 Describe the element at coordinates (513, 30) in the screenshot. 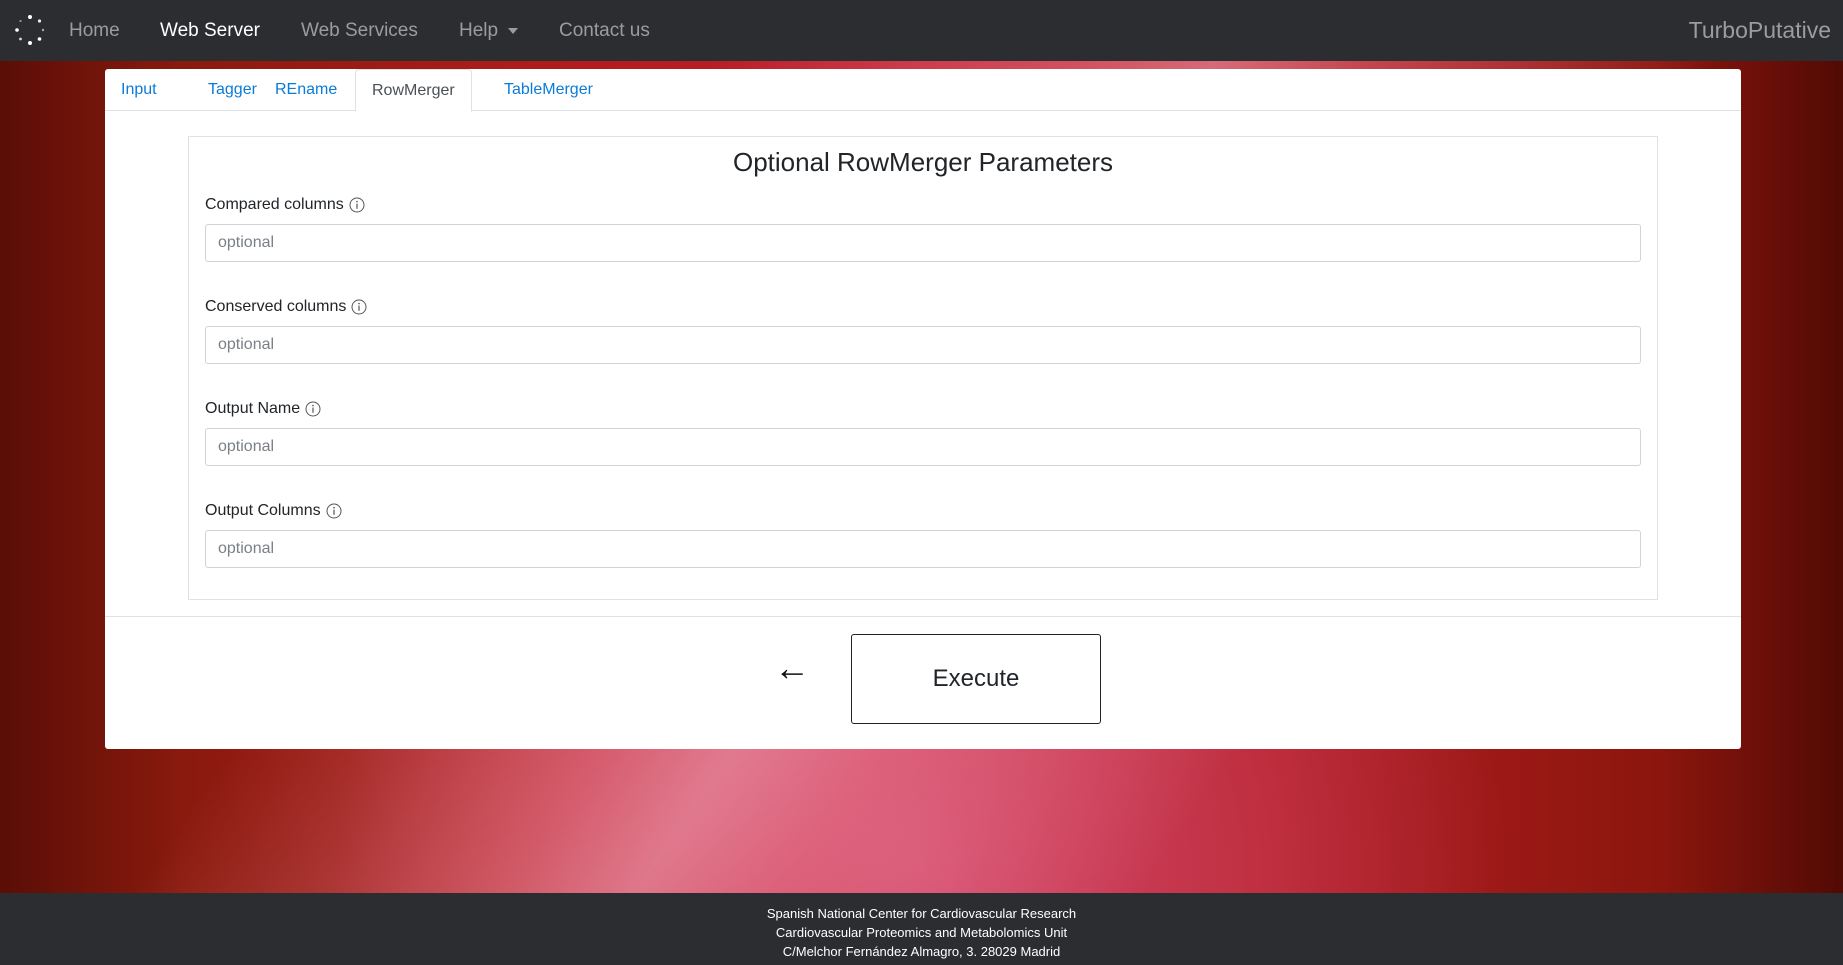

I see `caret-down-icon` at that location.